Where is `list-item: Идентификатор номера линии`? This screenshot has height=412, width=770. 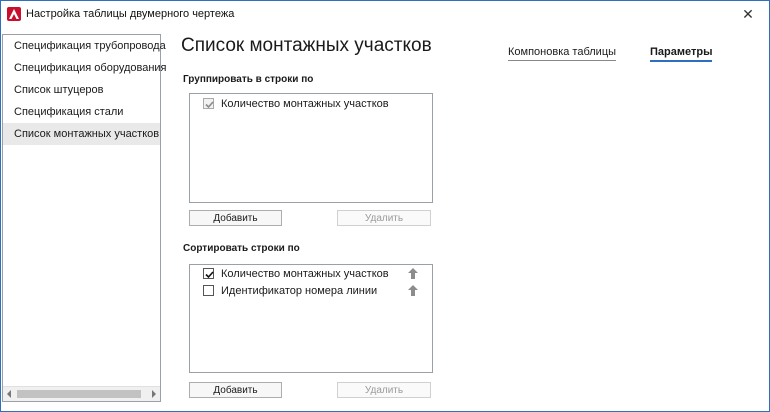 list-item: Идентификатор номера линии is located at coordinates (315, 291).